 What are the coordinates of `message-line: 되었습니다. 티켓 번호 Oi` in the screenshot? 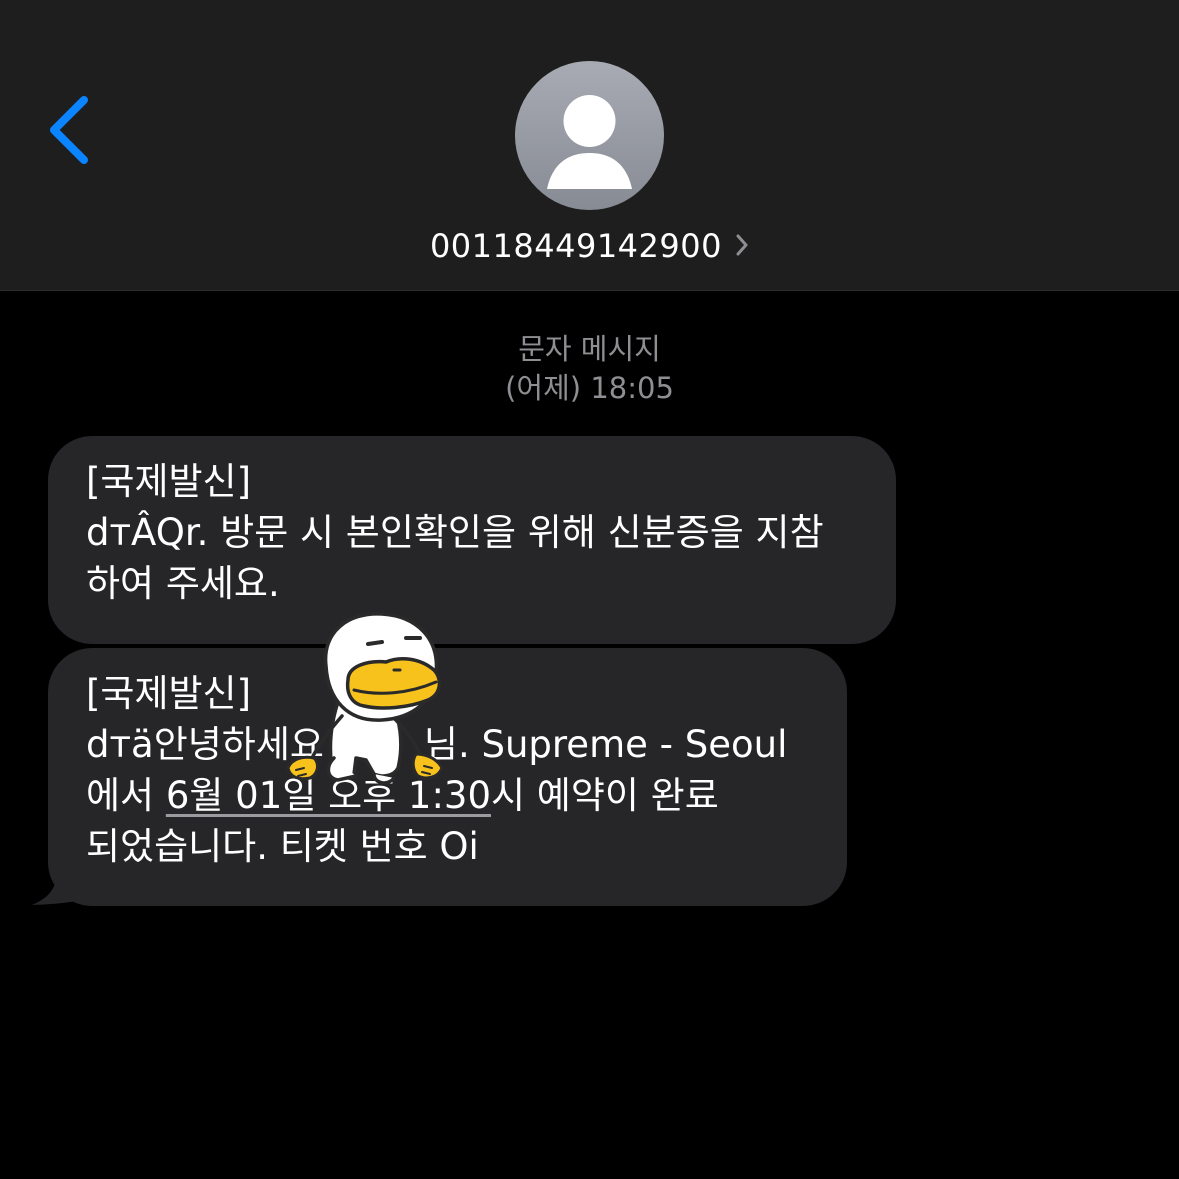 It's located at (282, 846).